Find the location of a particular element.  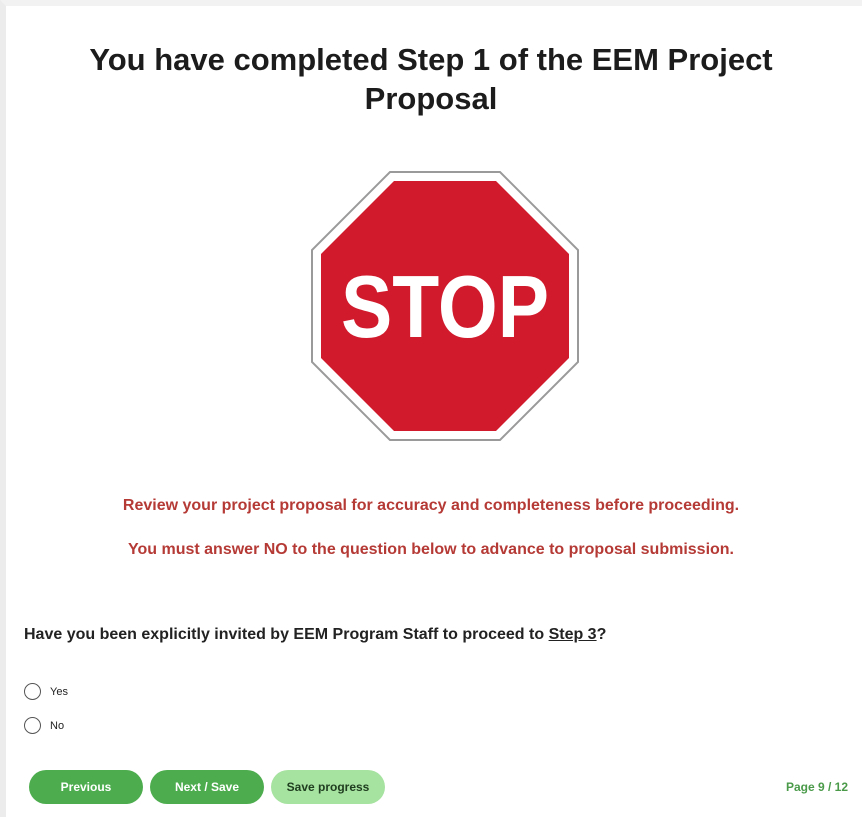

stop-sign-icon: STOP is located at coordinates (445, 306).